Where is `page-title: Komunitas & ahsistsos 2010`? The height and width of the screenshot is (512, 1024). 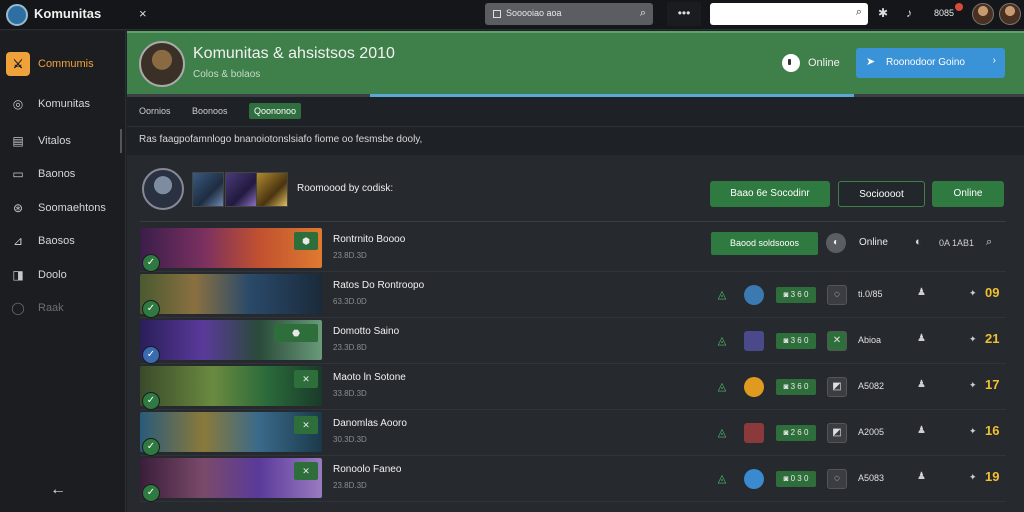
page-title: Komunitas & ahsistsos 2010 is located at coordinates (294, 53).